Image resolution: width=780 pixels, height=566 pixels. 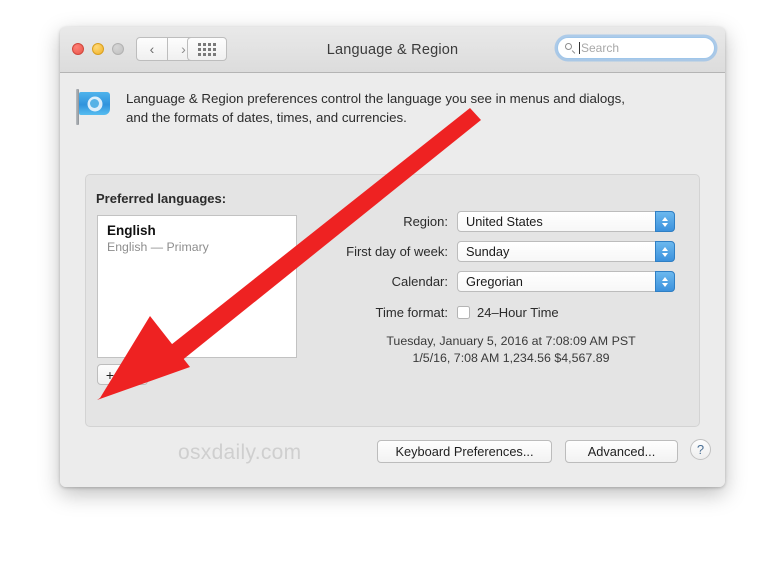 What do you see at coordinates (518, 312) in the screenshot?
I see `24-hour-time-label: 24–Hour Time` at bounding box center [518, 312].